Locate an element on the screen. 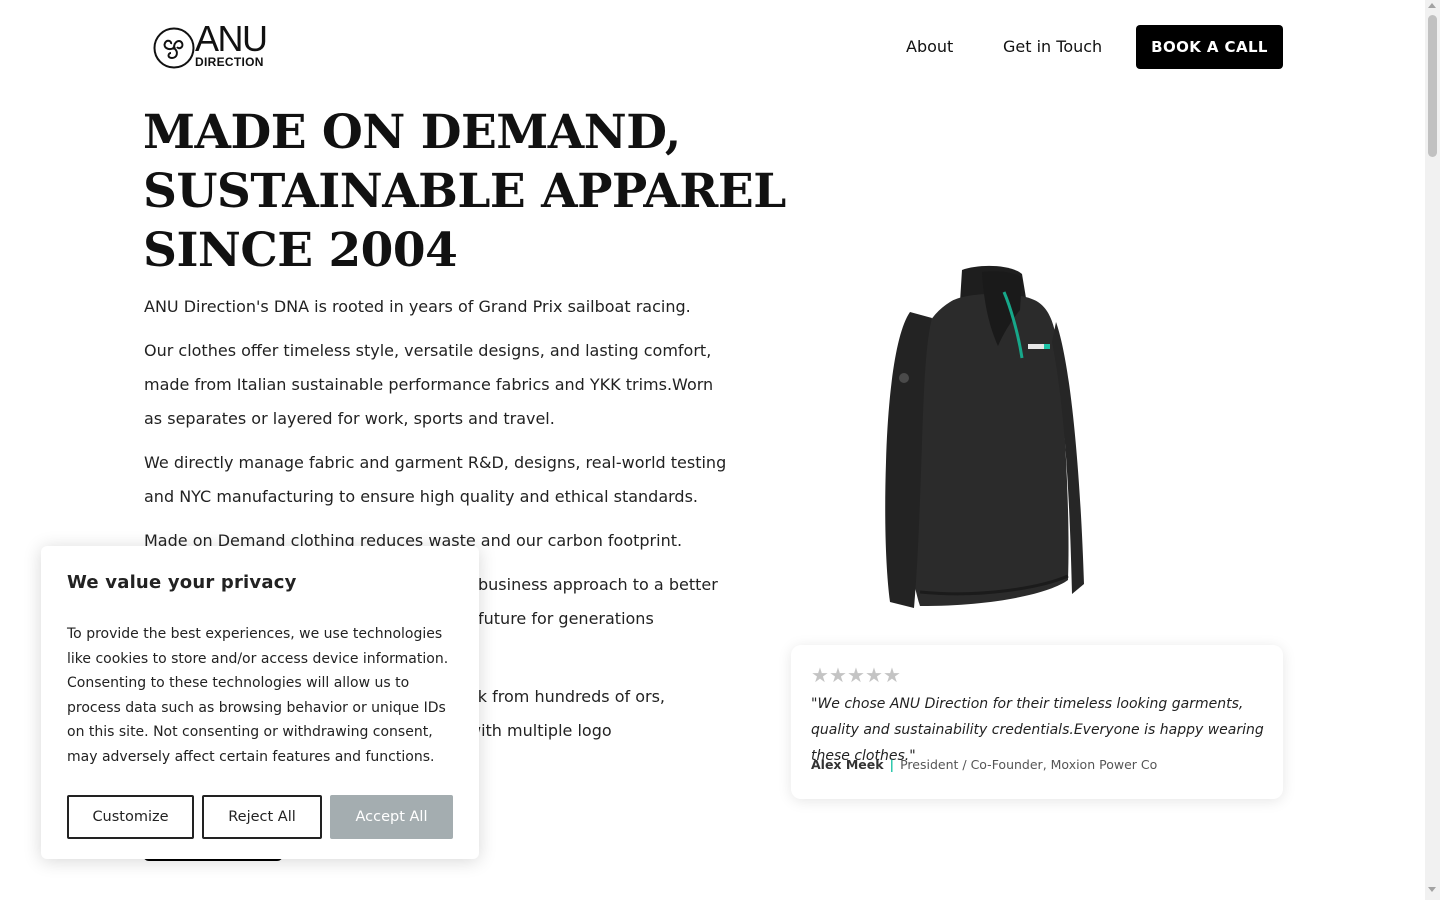 This screenshot has width=1440, height=900. headline-line: SUSTAINABLE APPAREL is located at coordinates (464, 191).